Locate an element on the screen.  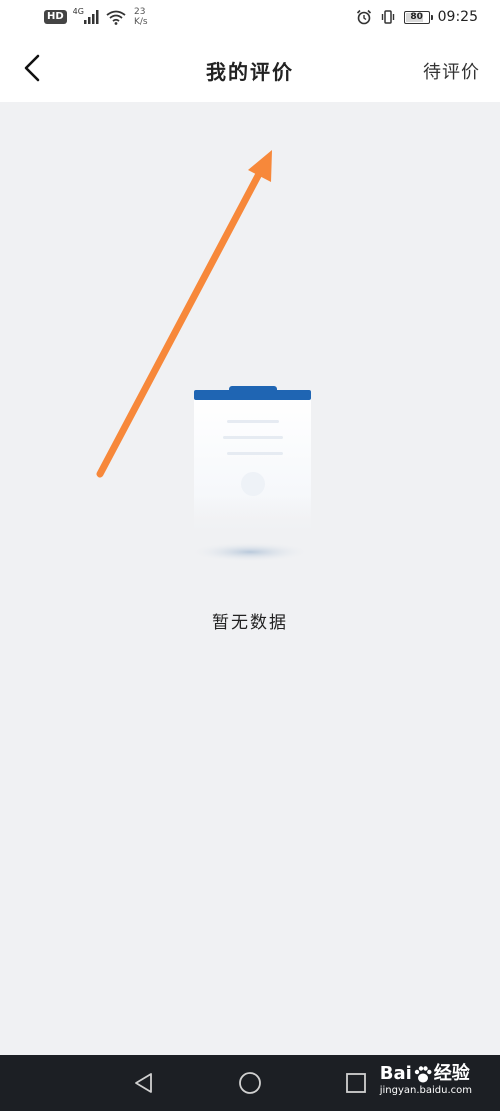
nav-back-button is located at coordinates (144, 1083).